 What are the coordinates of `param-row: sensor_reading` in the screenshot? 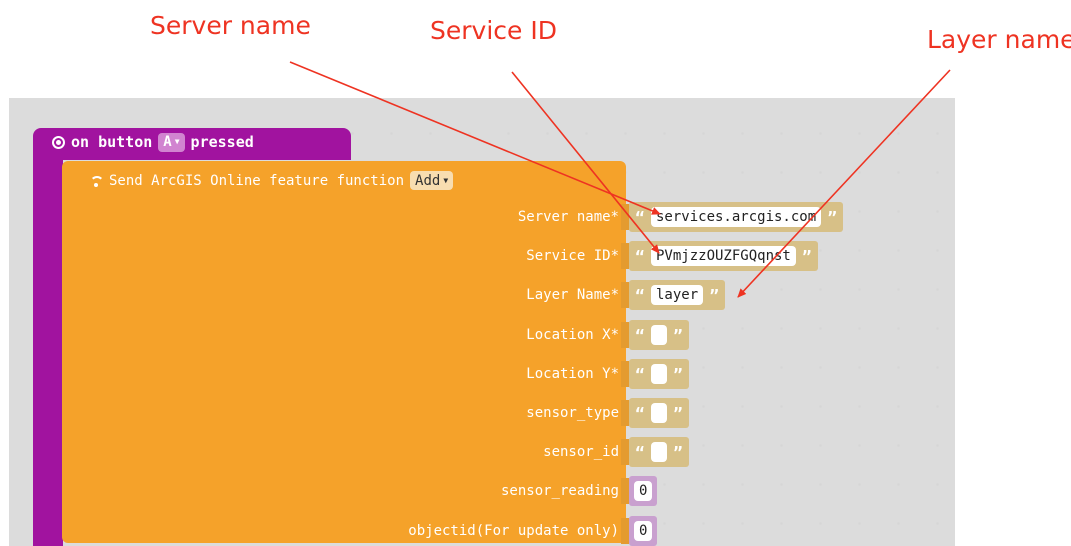 It's located at (314, 491).